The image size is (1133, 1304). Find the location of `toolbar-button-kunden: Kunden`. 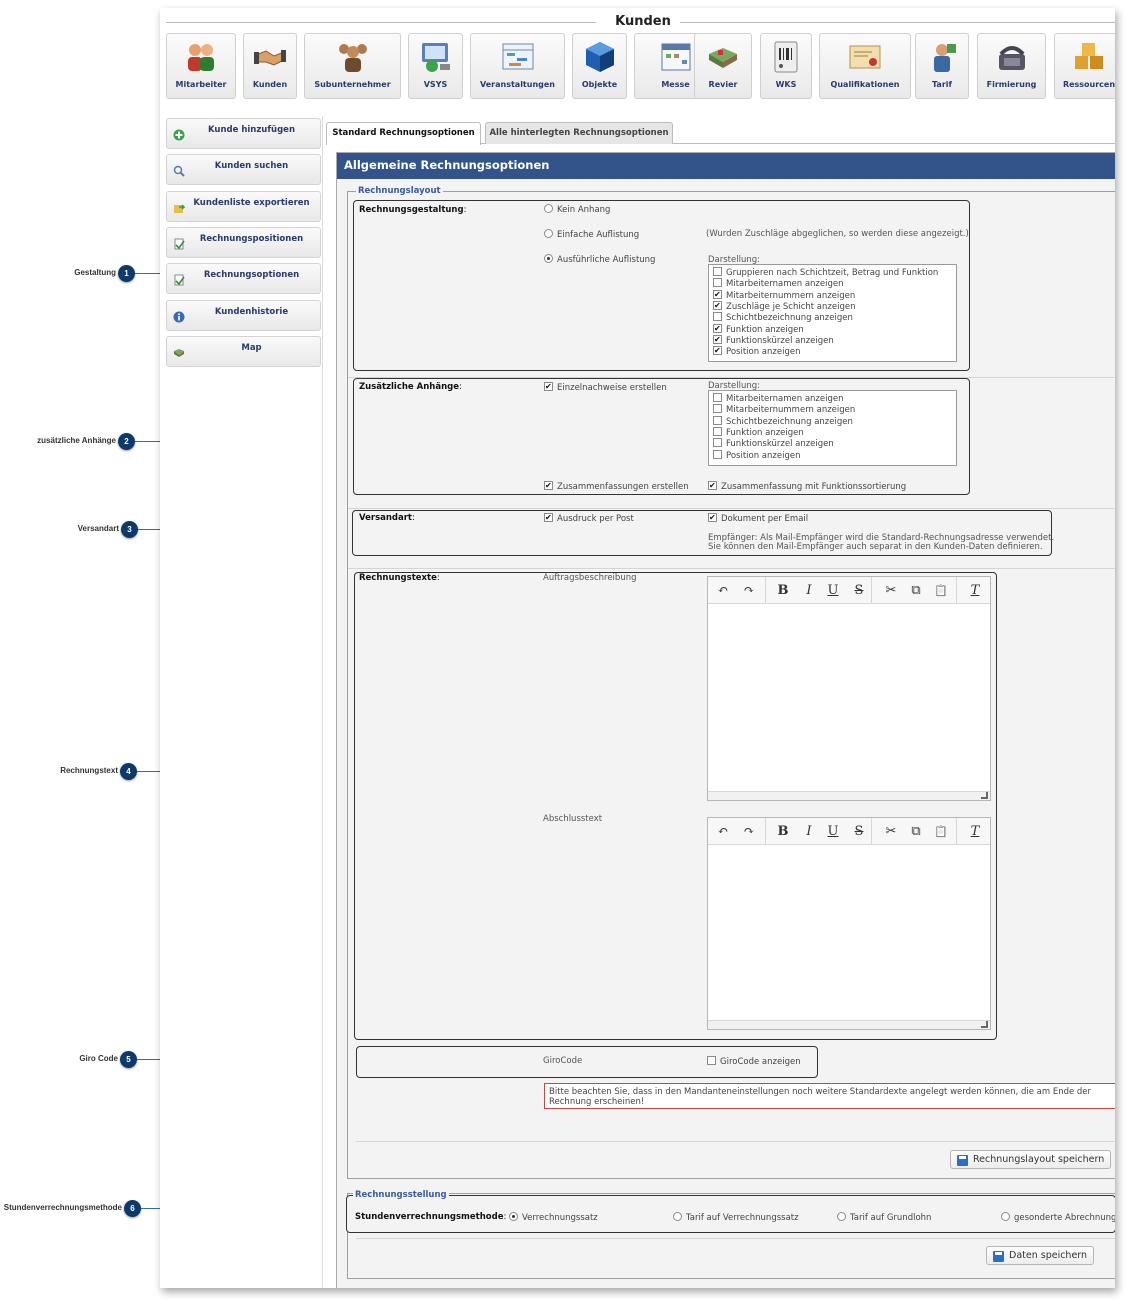

toolbar-button-kunden: Kunden is located at coordinates (270, 66).